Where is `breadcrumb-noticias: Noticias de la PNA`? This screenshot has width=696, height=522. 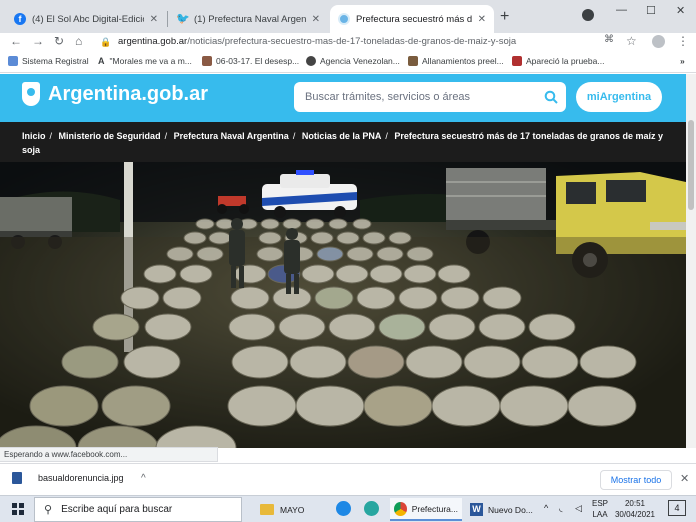
breadcrumb-noticias: Noticias de la PNA is located at coordinates (342, 136).